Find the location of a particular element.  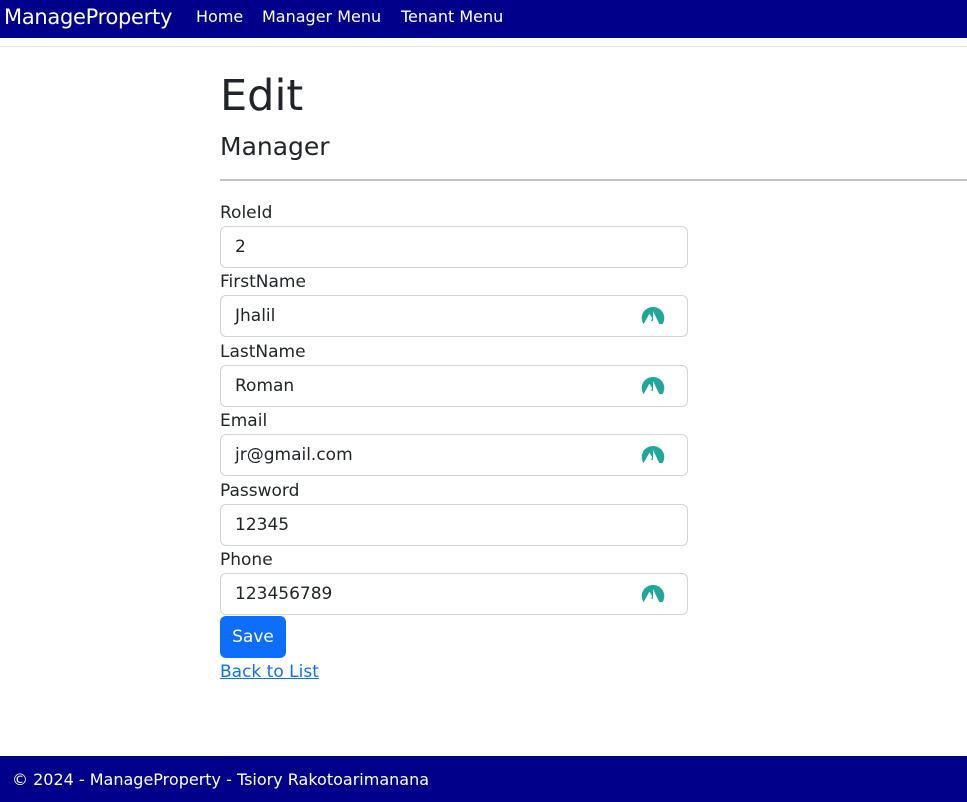

nav-link-tenant-menu: Tenant Menu is located at coordinates (452, 17).